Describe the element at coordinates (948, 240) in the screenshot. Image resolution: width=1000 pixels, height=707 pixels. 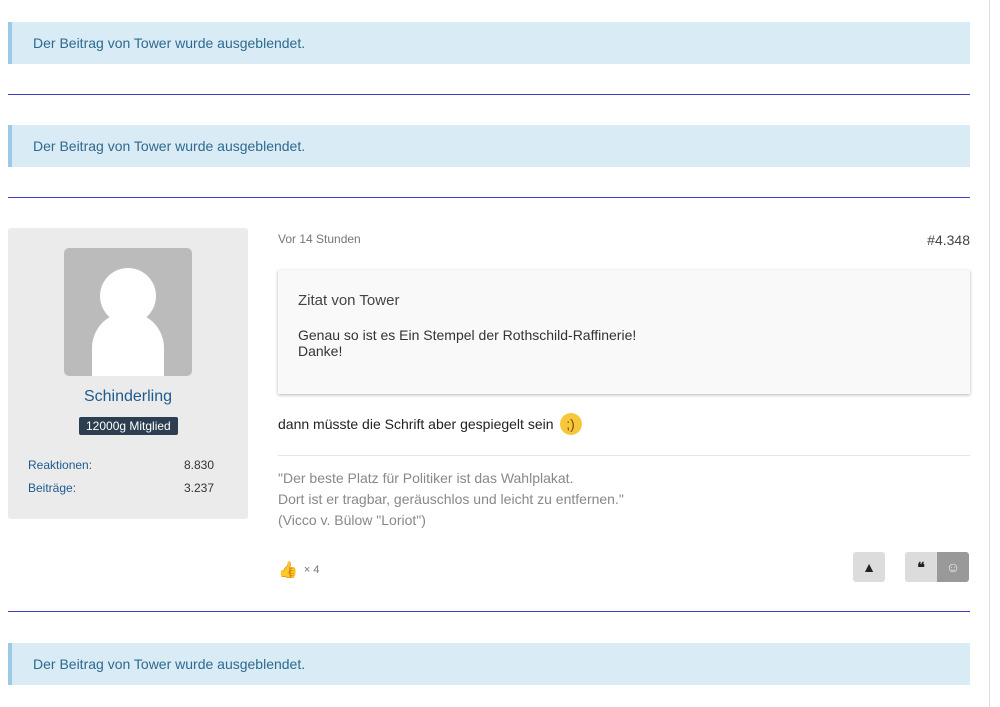
I see `post-number: #4.348` at that location.